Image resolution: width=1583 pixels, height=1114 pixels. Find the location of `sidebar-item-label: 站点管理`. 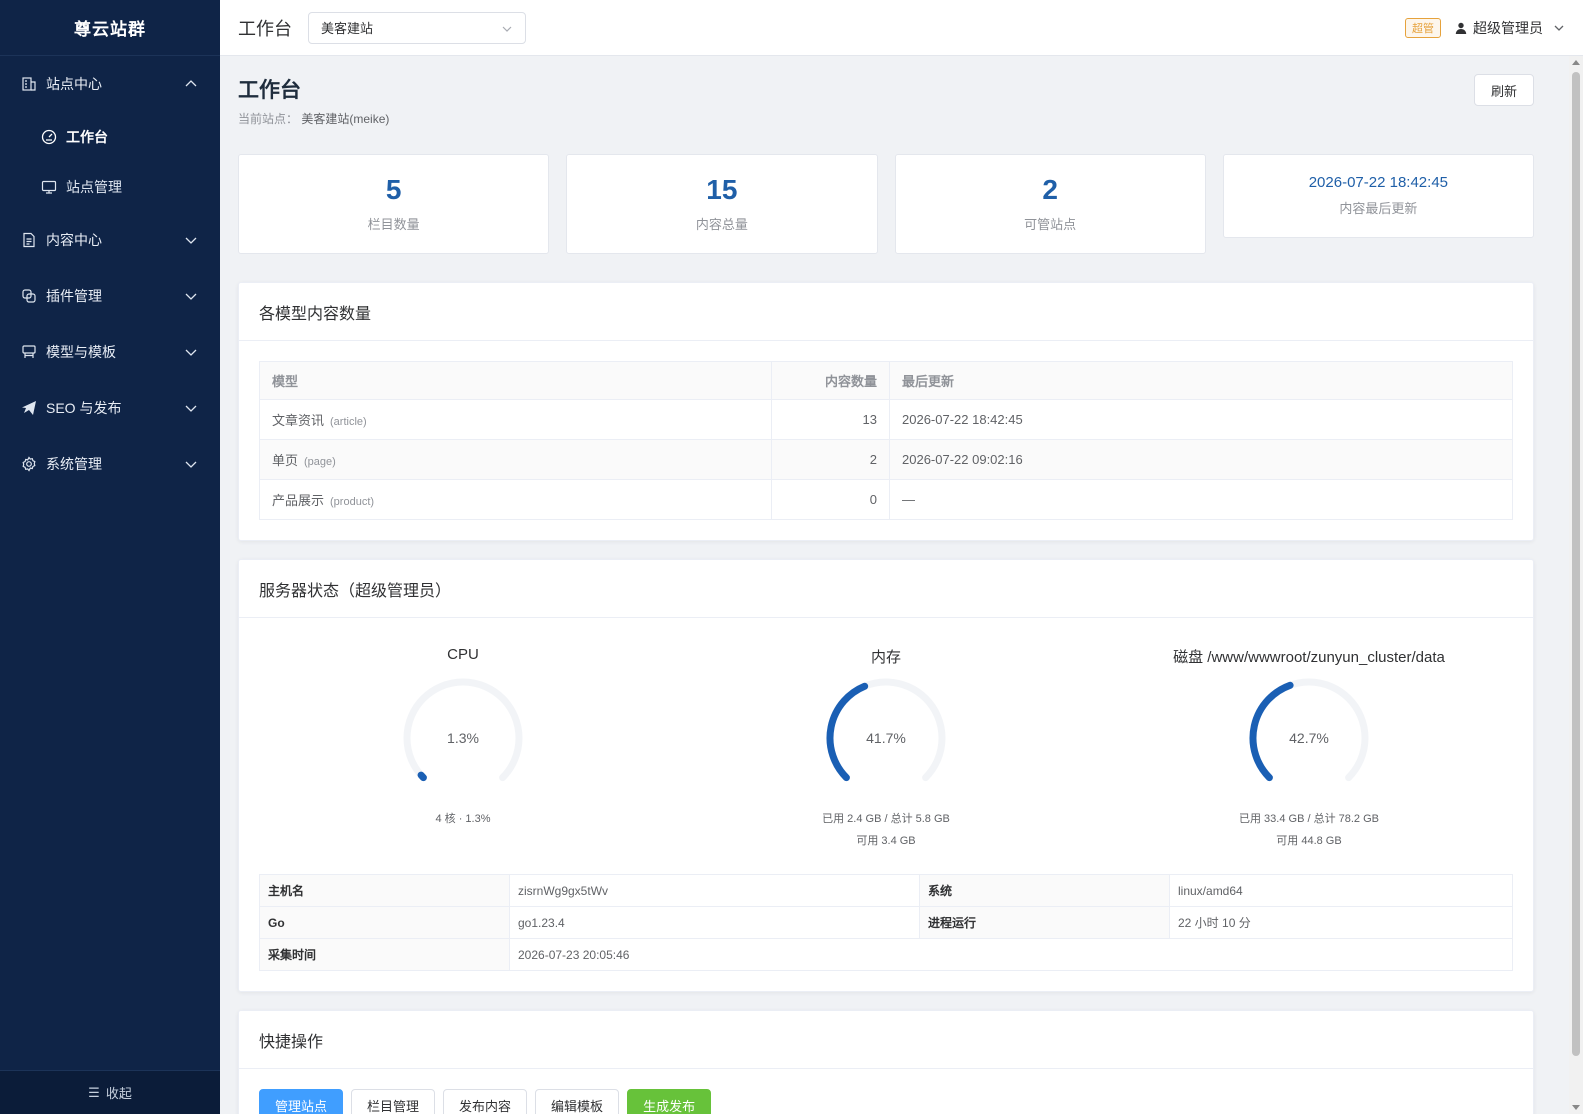

sidebar-item-label: 站点管理 is located at coordinates (94, 187).